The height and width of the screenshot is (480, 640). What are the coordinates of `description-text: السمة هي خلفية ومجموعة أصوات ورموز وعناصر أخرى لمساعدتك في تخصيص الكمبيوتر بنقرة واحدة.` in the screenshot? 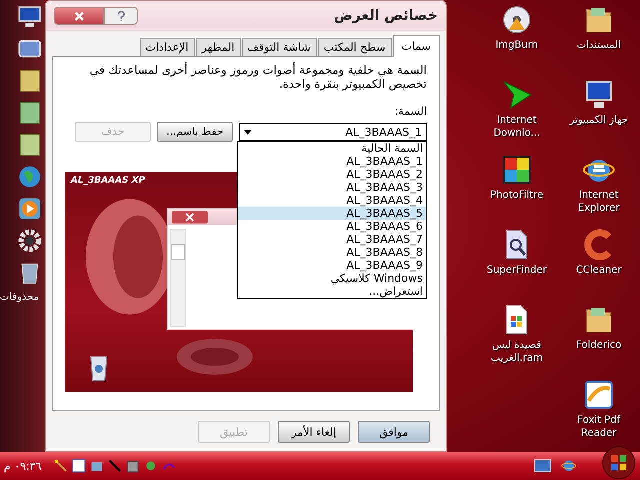 It's located at (257, 77).